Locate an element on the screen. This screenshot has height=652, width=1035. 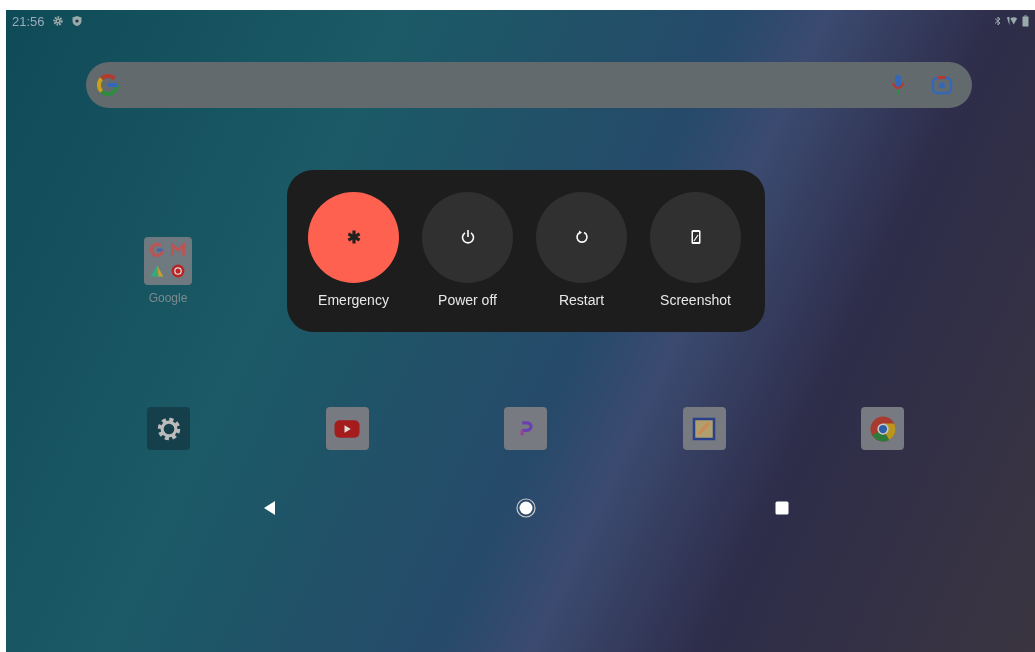
settings-app-icon is located at coordinates (168, 428).